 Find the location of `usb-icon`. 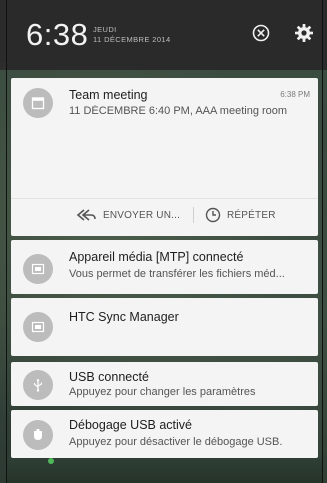

usb-icon is located at coordinates (38, 385).